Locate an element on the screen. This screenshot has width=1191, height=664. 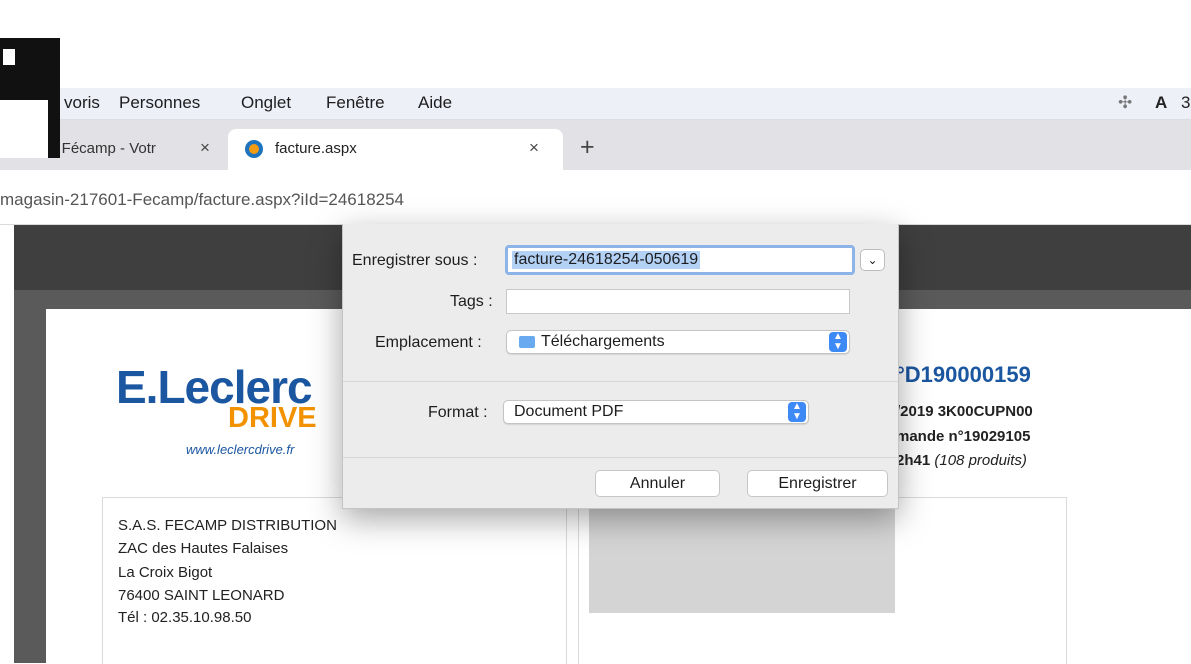
menu-aide: Aide is located at coordinates (435, 103).